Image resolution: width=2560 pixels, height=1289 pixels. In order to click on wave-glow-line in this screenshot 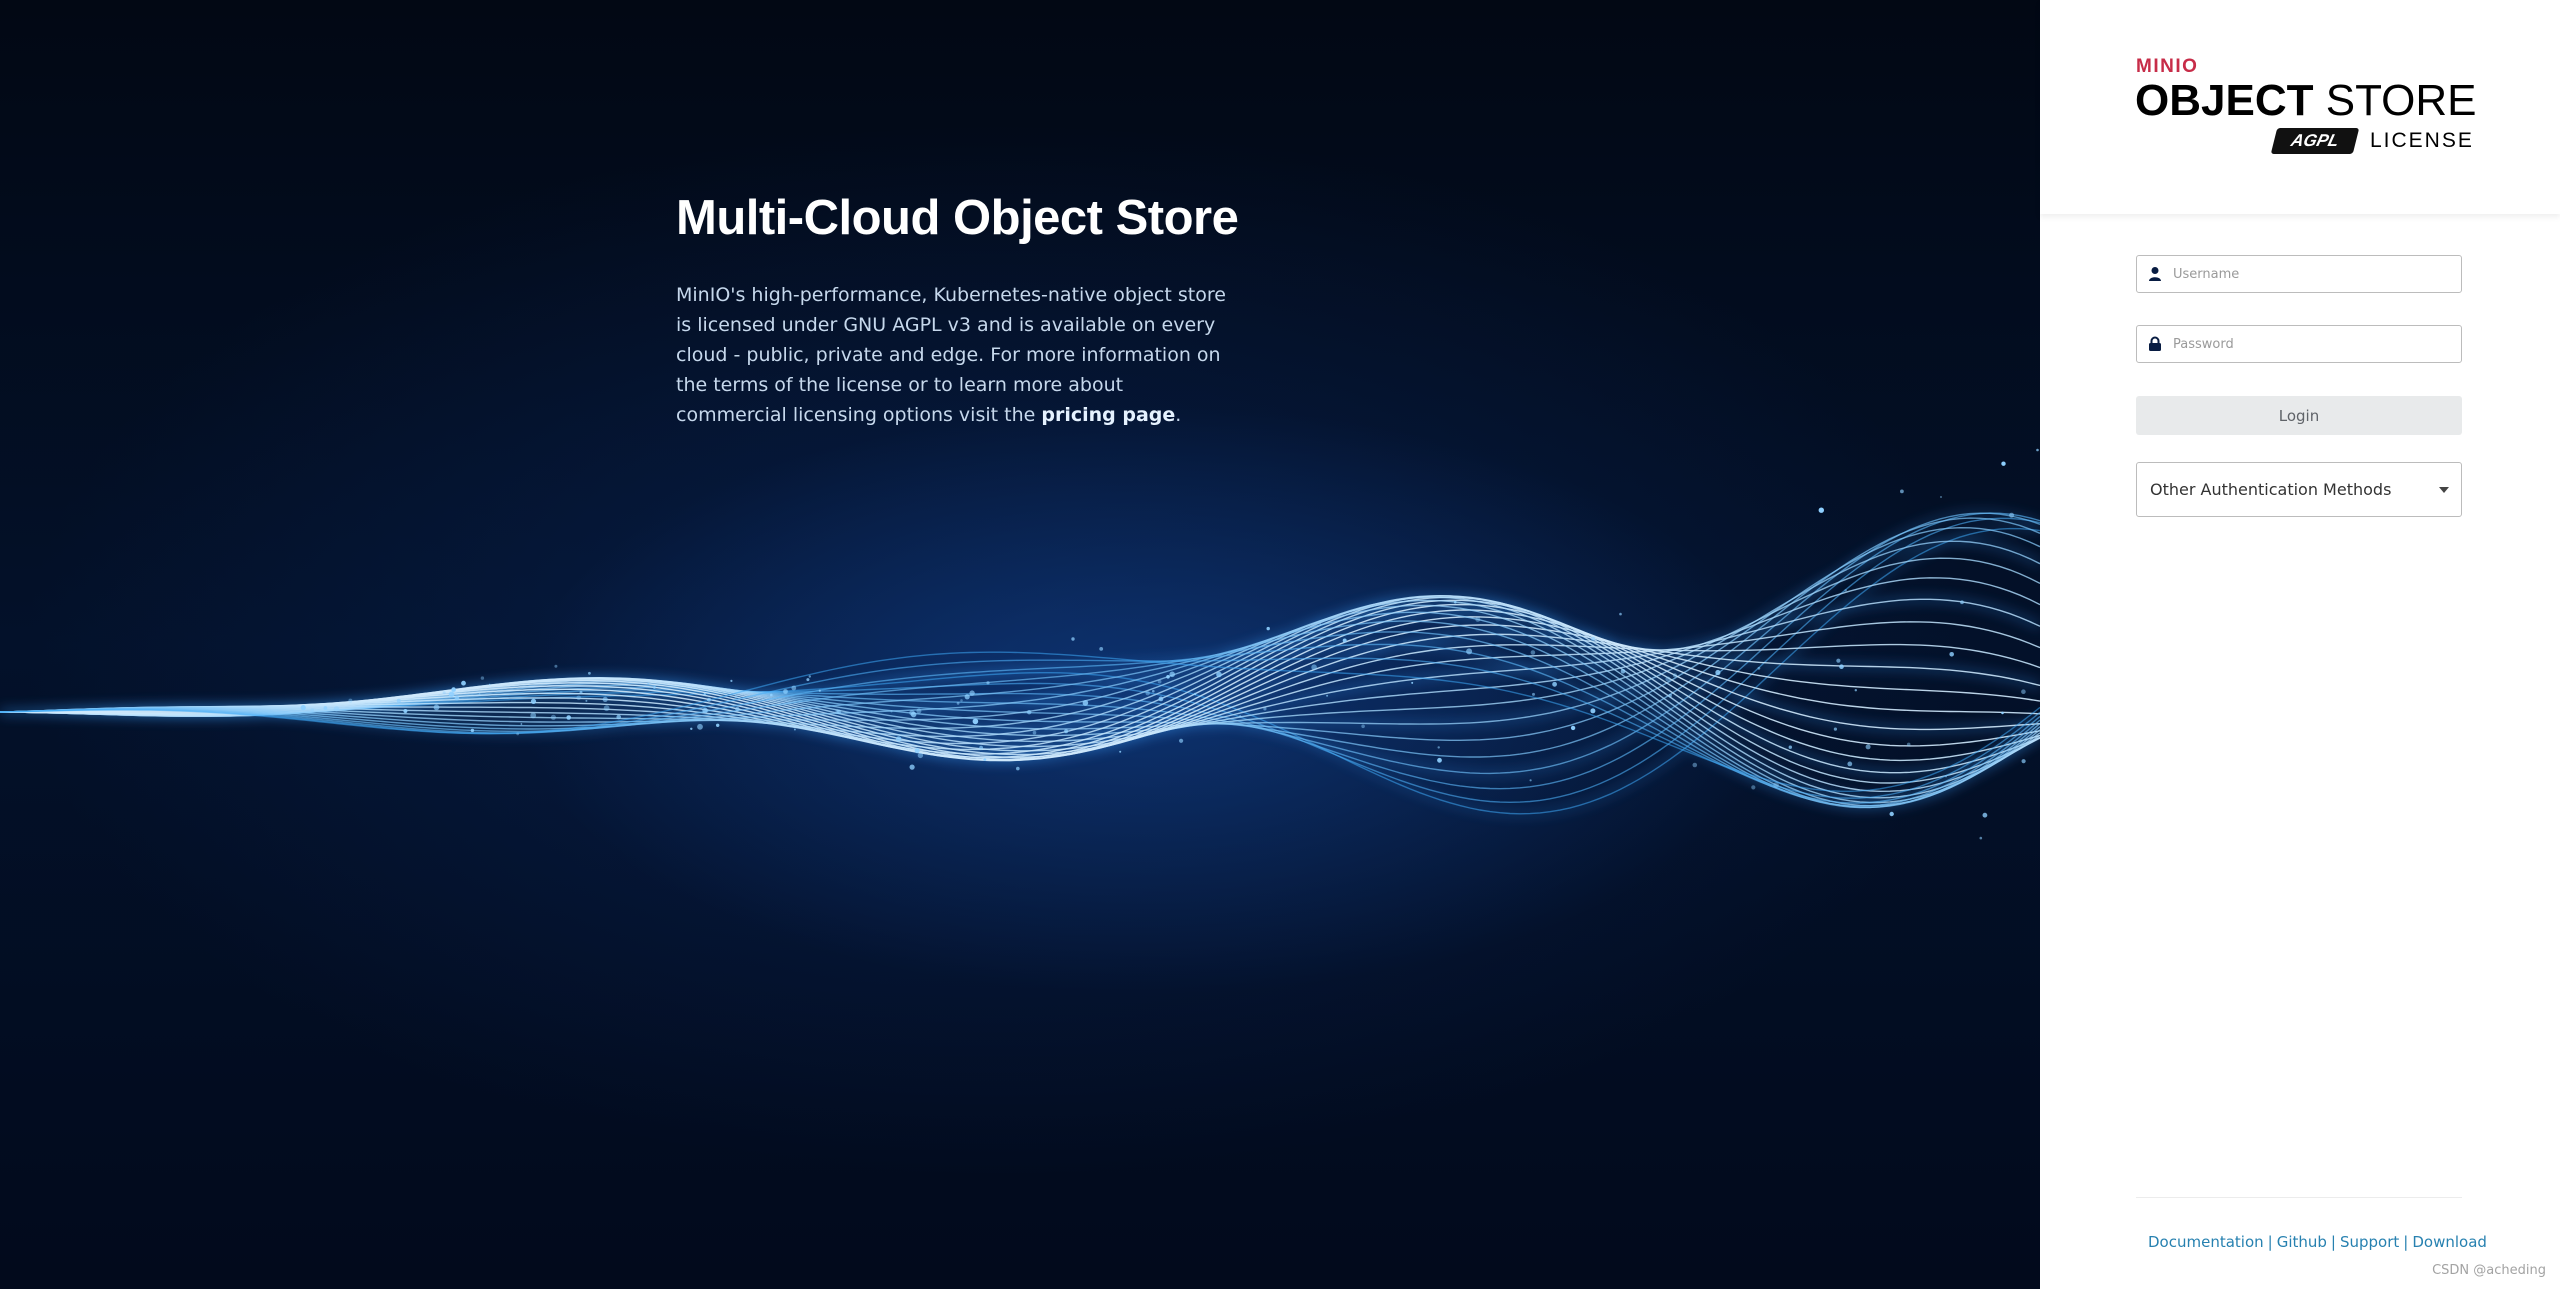, I will do `click(1020, 697)`.